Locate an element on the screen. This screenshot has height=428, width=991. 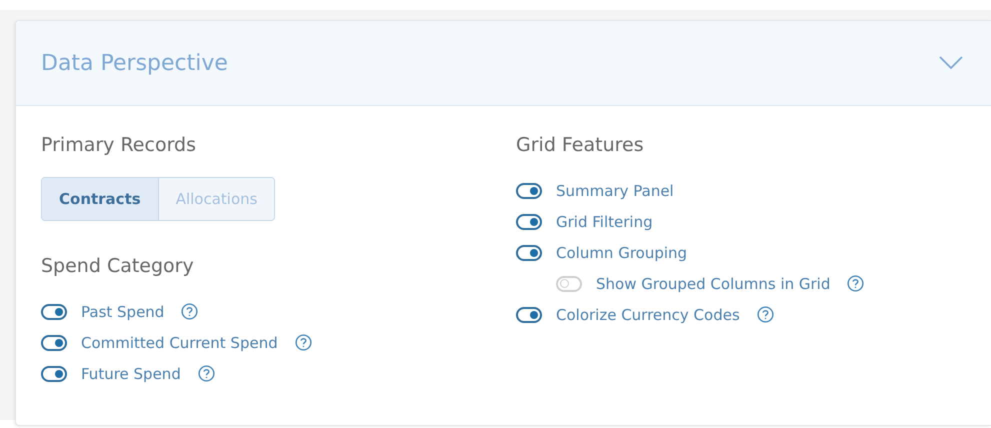
section-heading: Spend Category is located at coordinates (118, 266).